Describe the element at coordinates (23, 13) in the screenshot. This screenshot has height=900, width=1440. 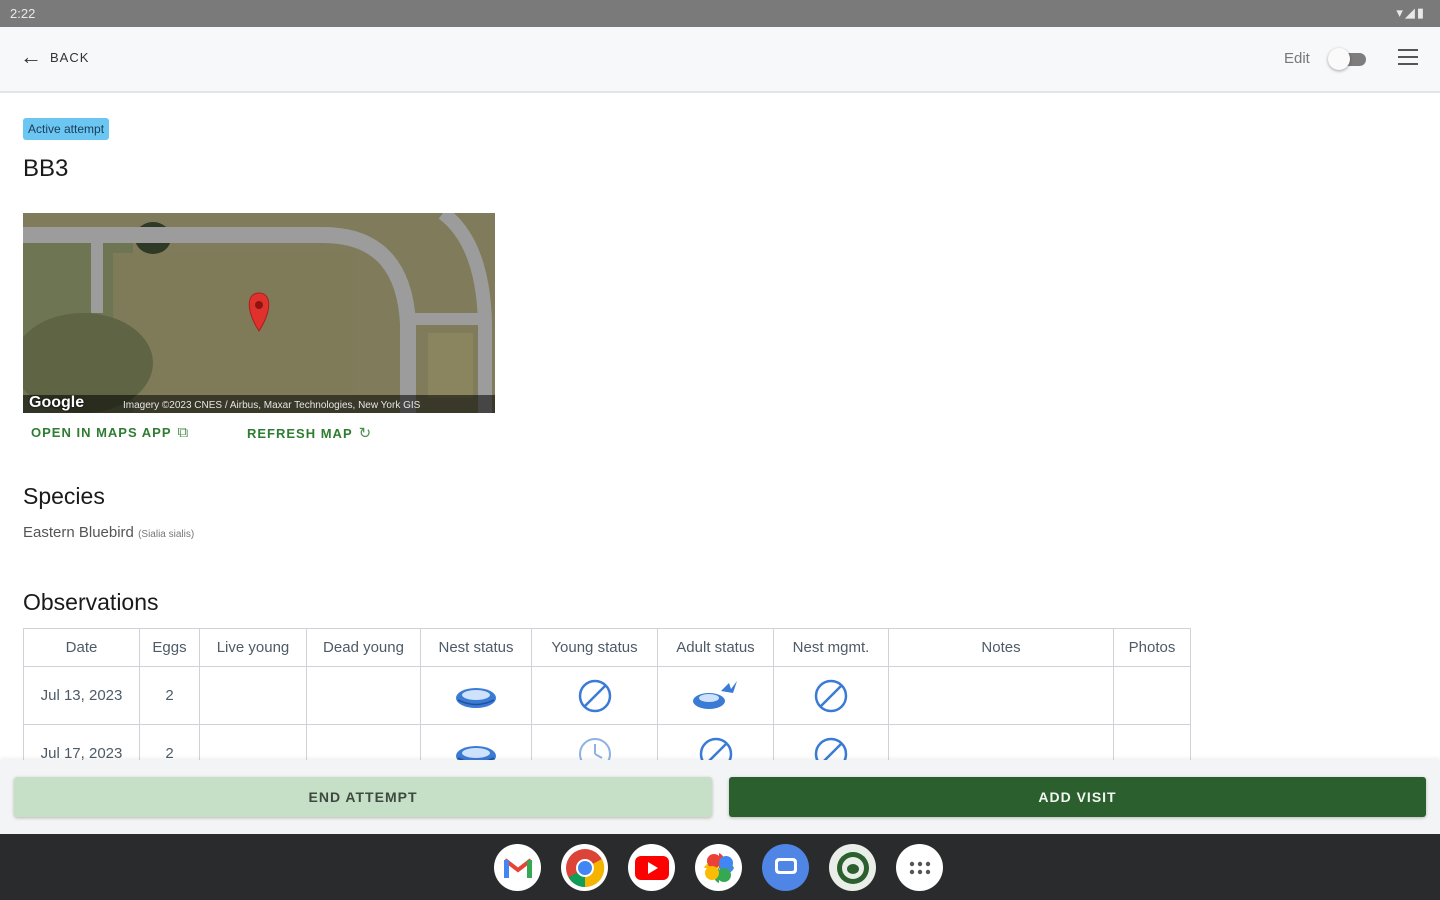
I see `clock: 2:22` at that location.